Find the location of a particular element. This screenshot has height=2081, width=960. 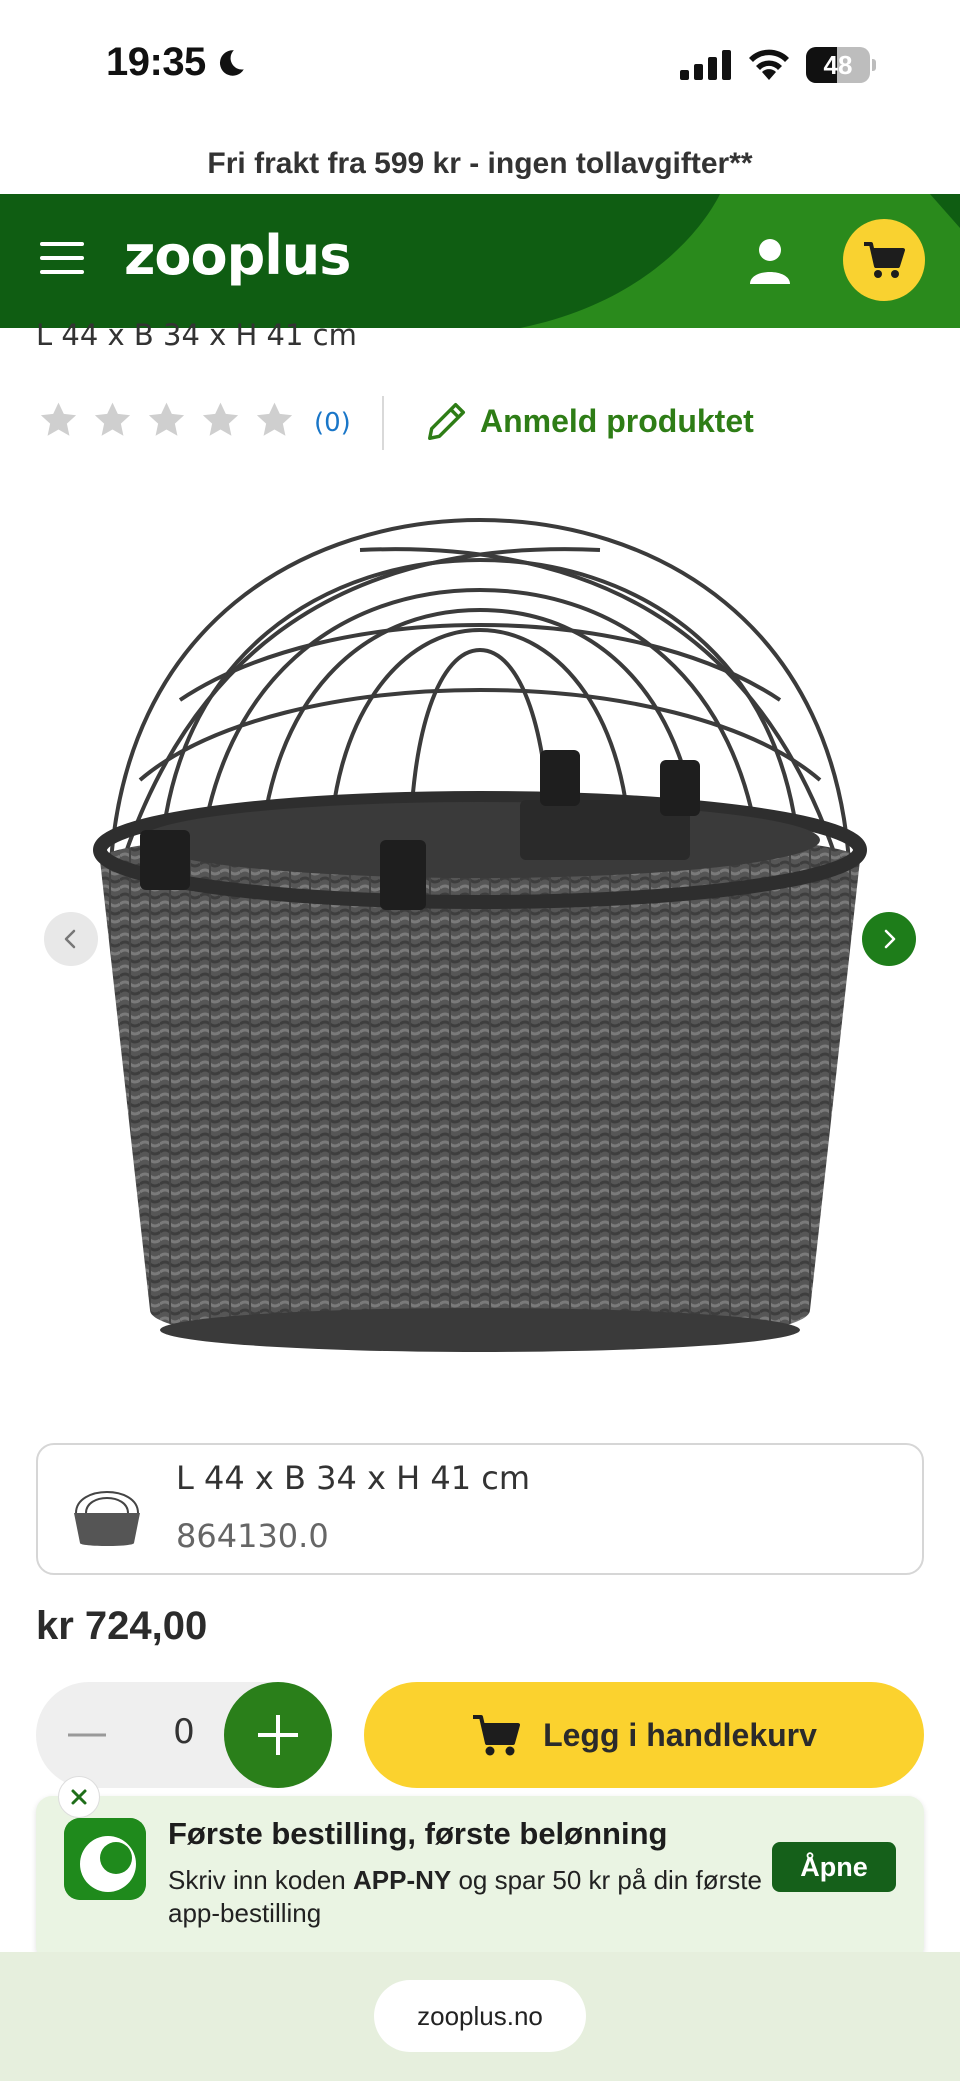

pencil-icon is located at coordinates (447, 421).